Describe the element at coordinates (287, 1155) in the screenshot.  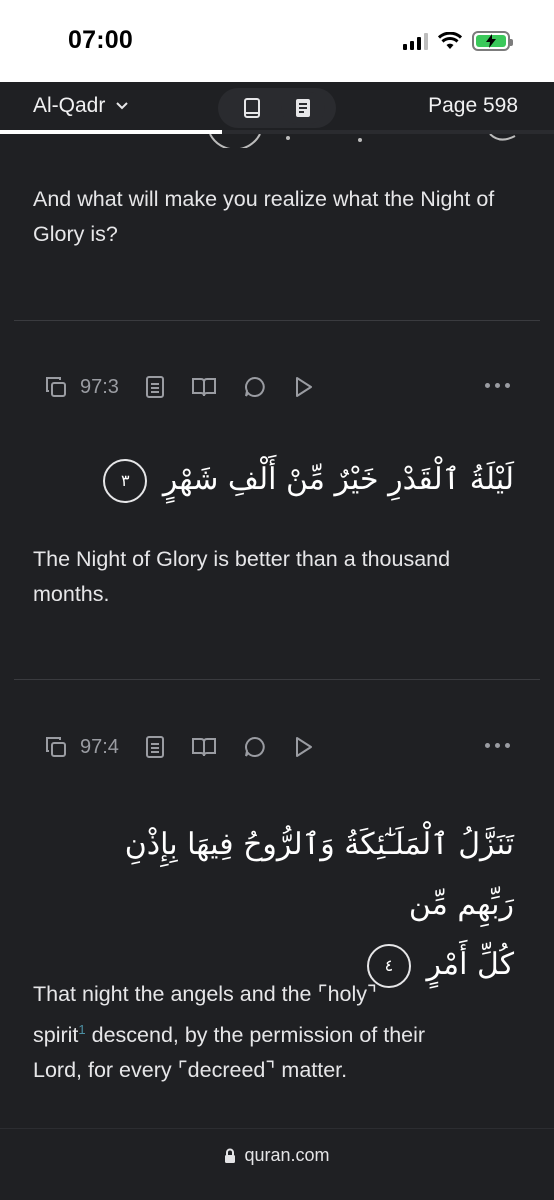
I see `url-text: quran.com` at that location.